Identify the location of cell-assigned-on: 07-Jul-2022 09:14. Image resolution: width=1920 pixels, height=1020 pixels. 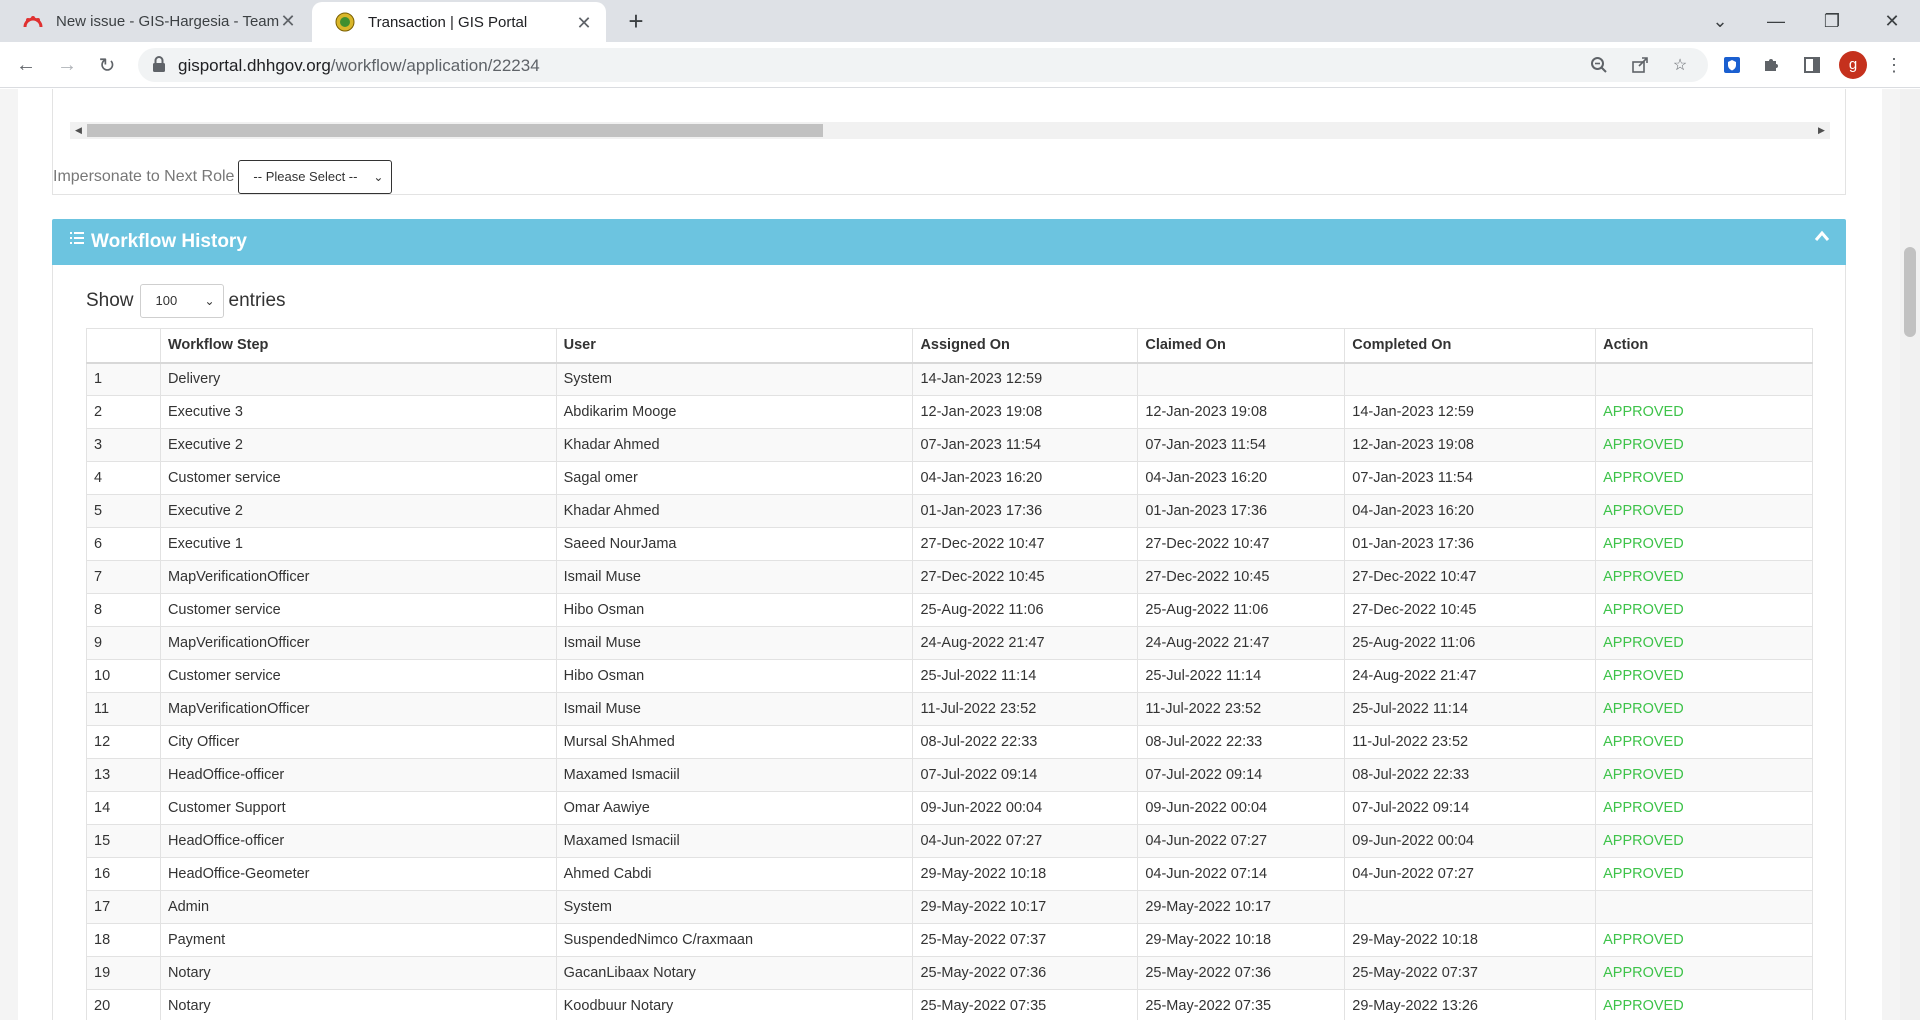
(1025, 775).